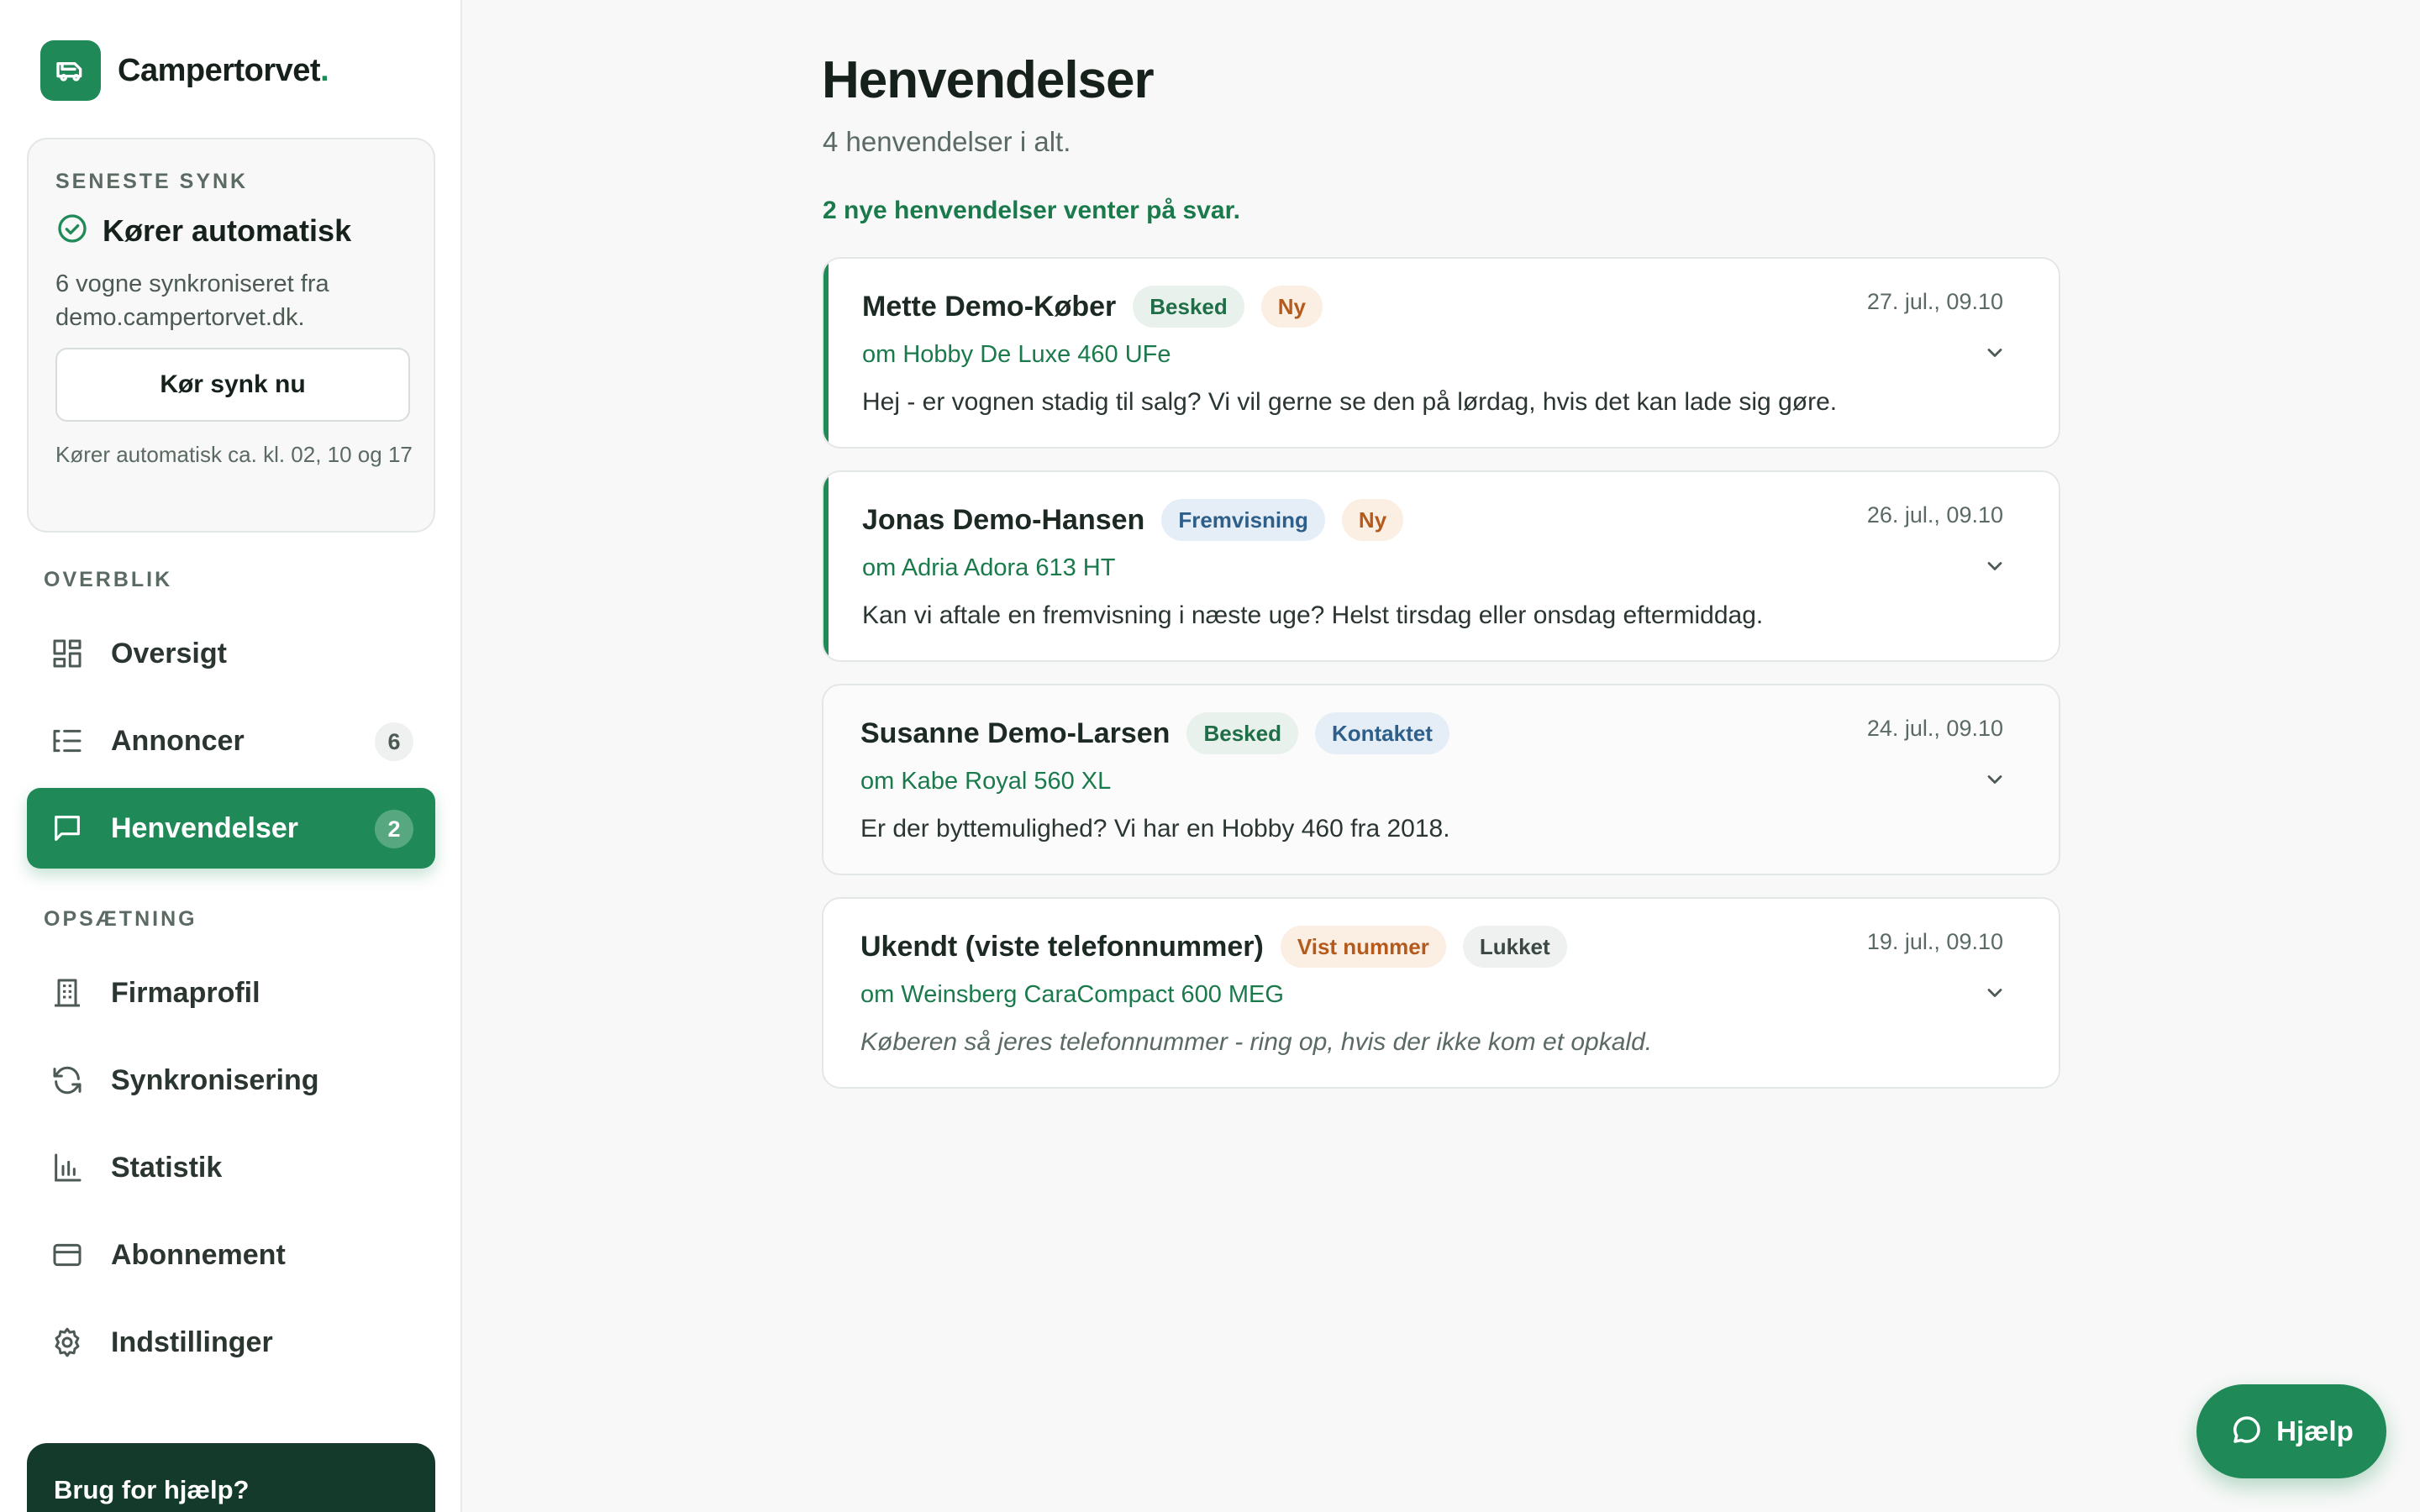  Describe the element at coordinates (234, 454) in the screenshot. I see `sync-schedule-note: Kører automatisk ca. kl. 02, 10 og 17` at that location.